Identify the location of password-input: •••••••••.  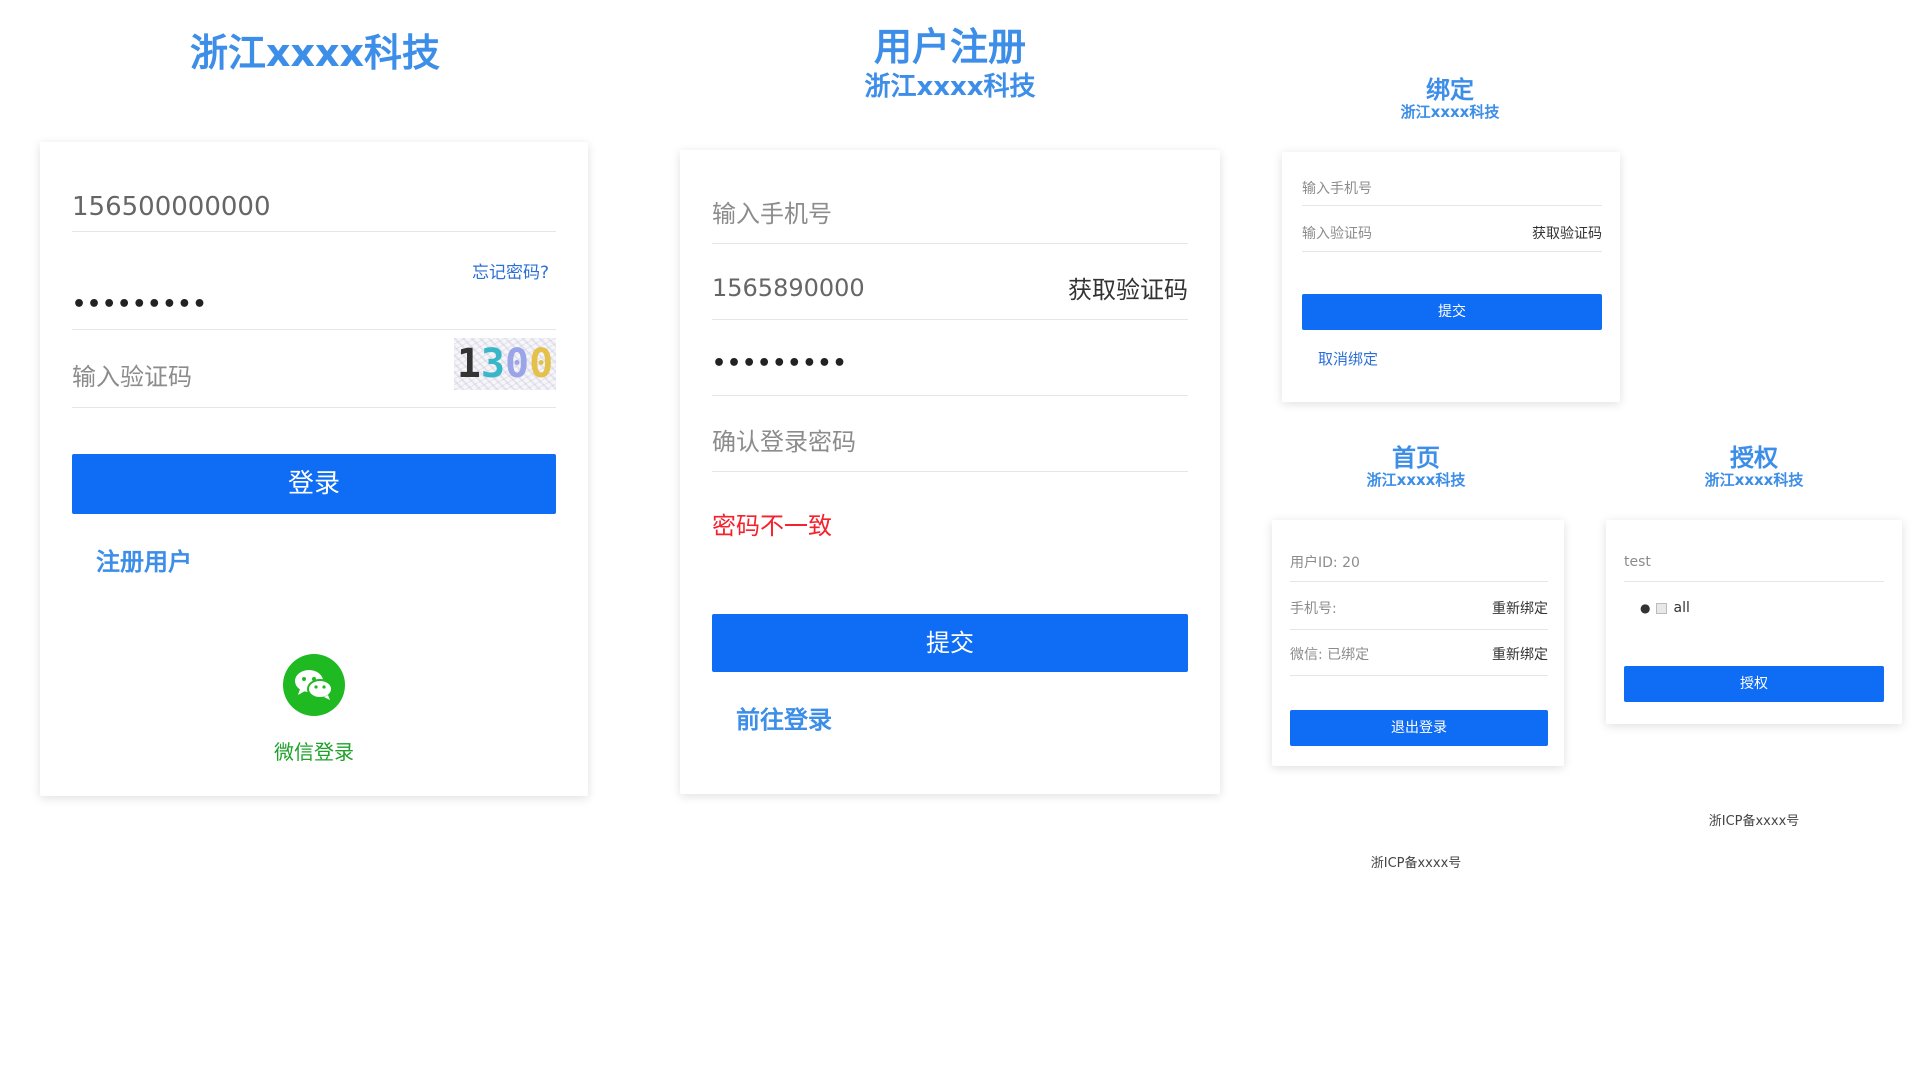
(140, 304).